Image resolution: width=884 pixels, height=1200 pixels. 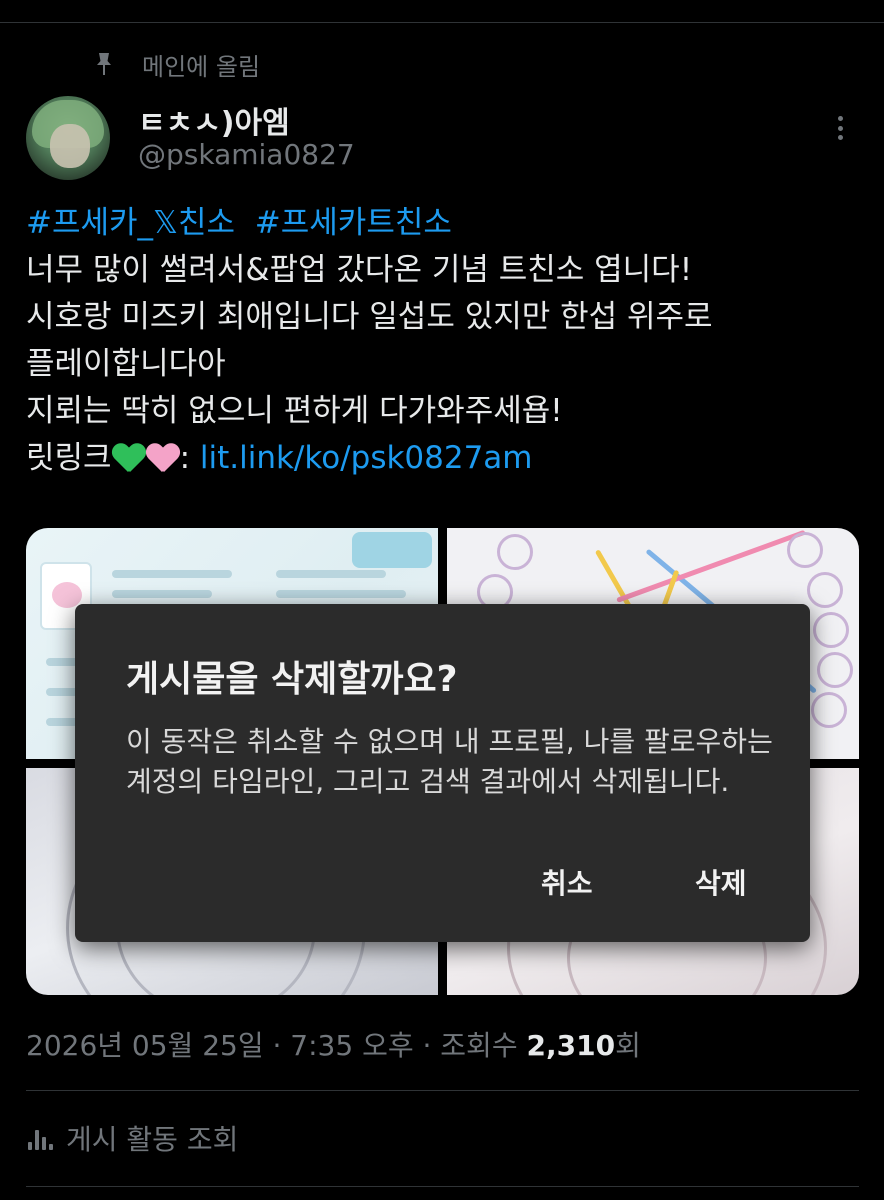 What do you see at coordinates (442, 22) in the screenshot?
I see `top-divider` at bounding box center [442, 22].